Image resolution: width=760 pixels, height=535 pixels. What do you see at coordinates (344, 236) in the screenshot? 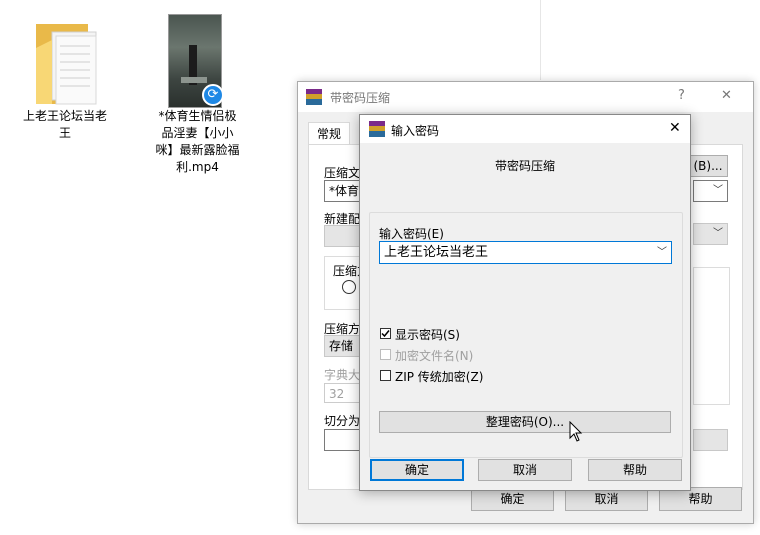
I see `config-combo` at bounding box center [344, 236].